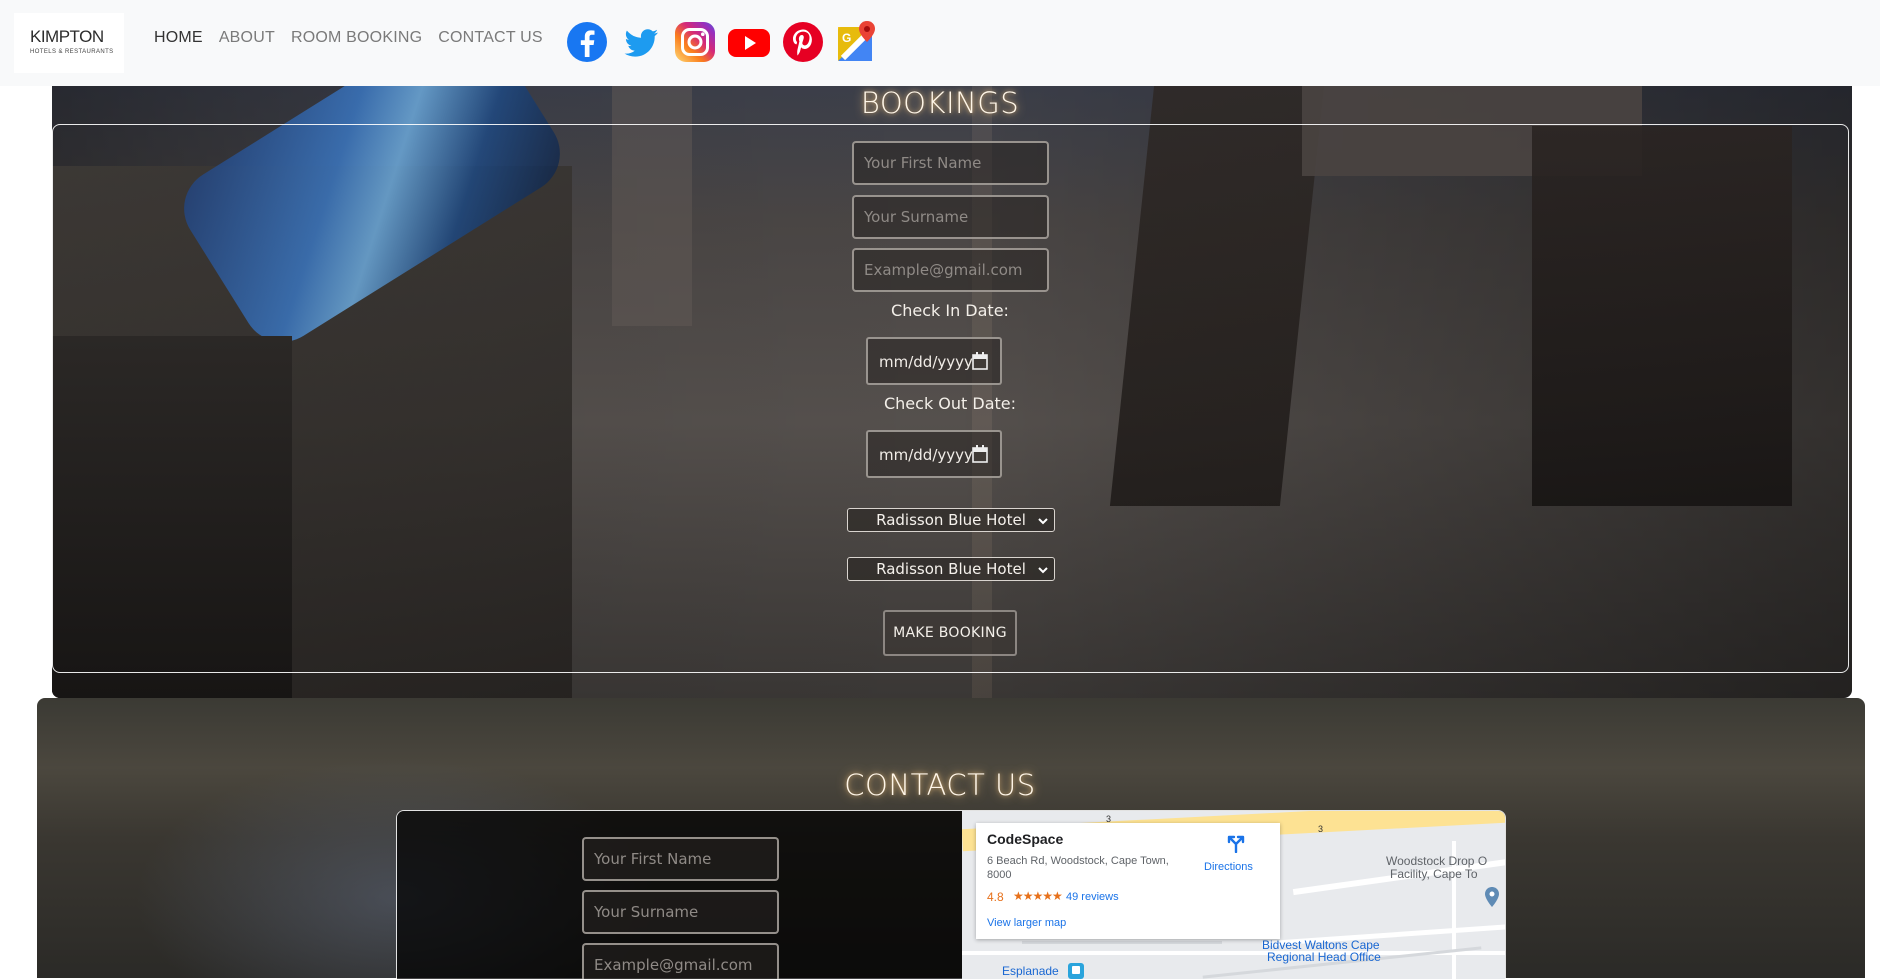 Image resolution: width=1880 pixels, height=980 pixels. I want to click on logo-subtext: HOTELS & RESTAURANTS, so click(72, 52).